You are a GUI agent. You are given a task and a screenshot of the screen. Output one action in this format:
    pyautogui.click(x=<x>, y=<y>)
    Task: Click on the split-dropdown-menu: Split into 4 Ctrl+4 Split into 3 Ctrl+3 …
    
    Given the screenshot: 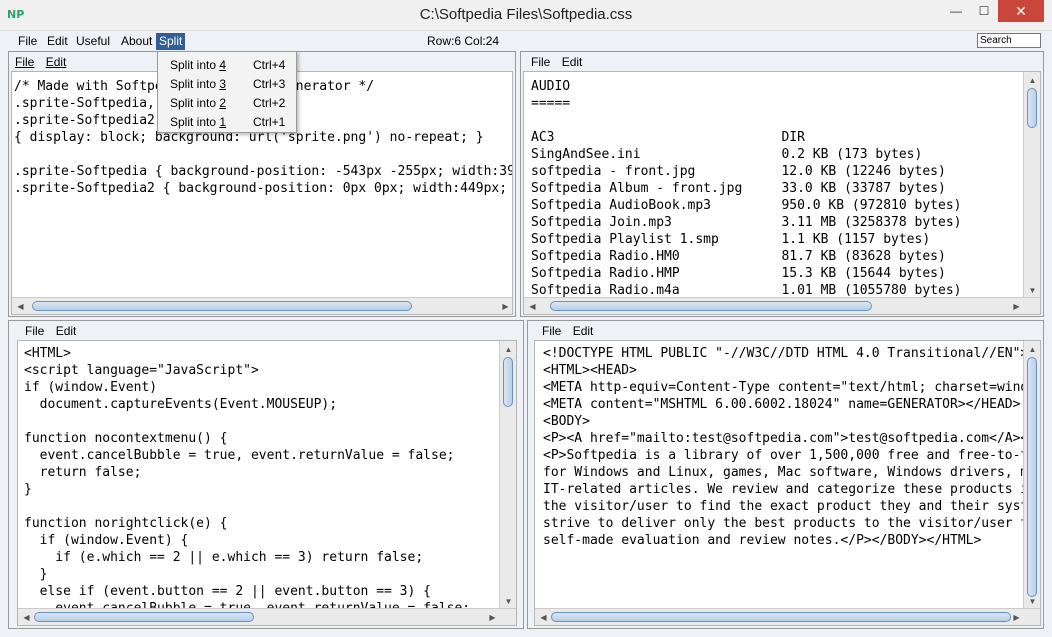 What is the action you would take?
    pyautogui.click(x=227, y=92)
    